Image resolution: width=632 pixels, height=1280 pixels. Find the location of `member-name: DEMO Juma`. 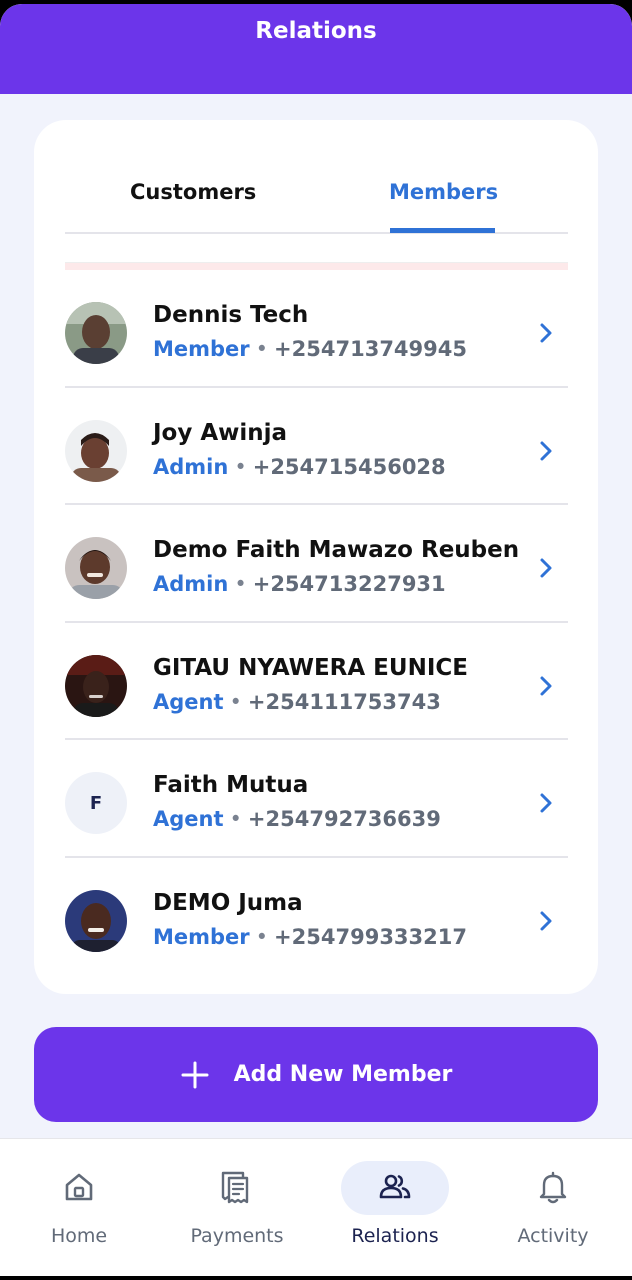

member-name: DEMO Juma is located at coordinates (228, 902).